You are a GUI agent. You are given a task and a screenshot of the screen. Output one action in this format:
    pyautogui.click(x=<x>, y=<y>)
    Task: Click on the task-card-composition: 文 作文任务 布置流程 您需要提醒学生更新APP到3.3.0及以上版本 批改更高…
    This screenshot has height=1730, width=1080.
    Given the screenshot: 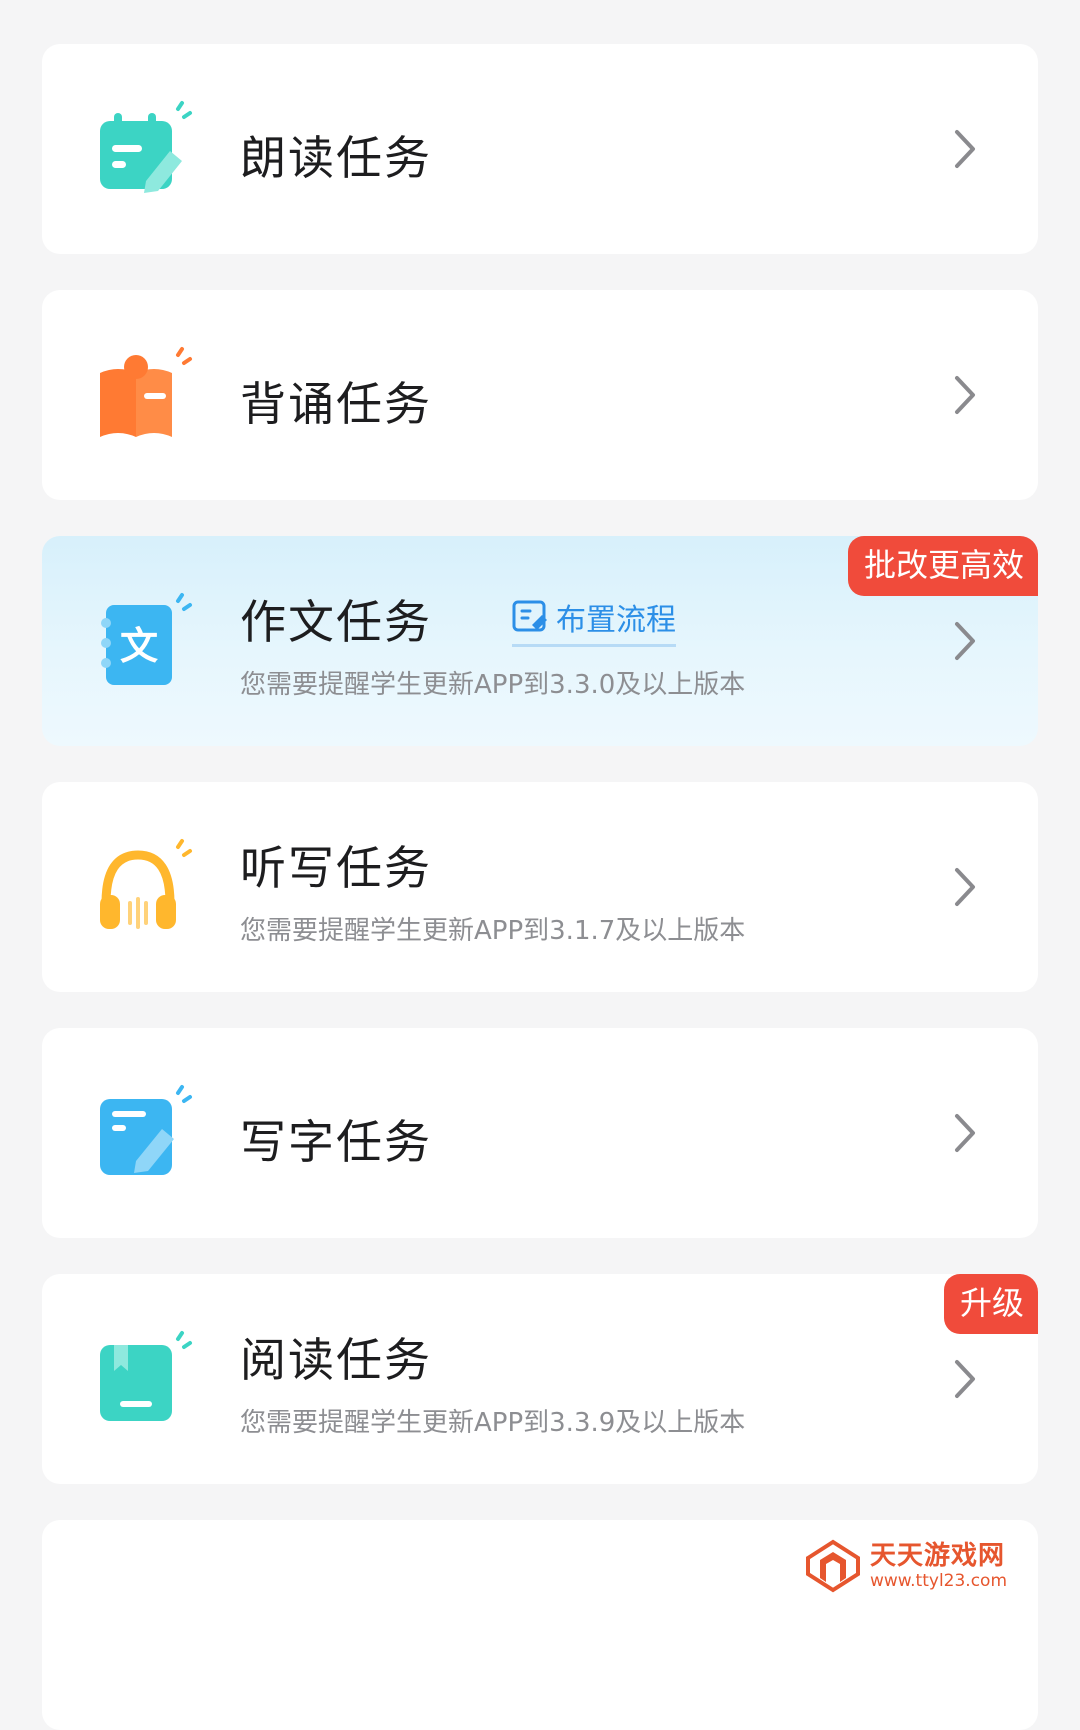 What is the action you would take?
    pyautogui.click(x=540, y=641)
    